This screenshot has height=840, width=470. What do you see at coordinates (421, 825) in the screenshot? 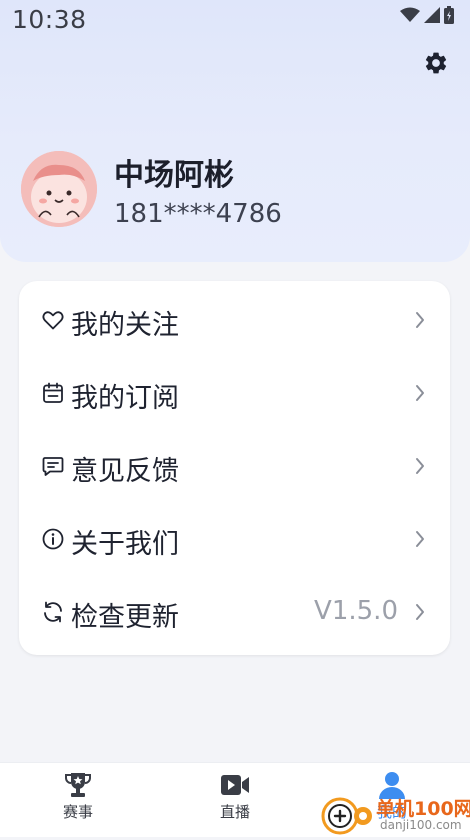
I see `watermark-url: danji100.com` at bounding box center [421, 825].